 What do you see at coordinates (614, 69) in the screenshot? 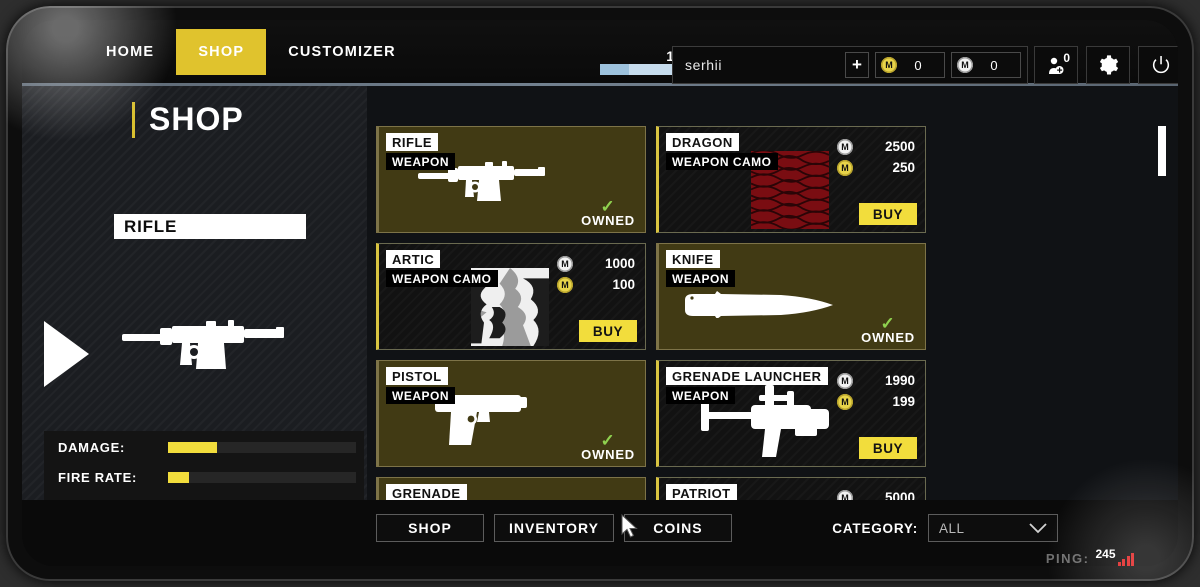
I see `xp-fill` at bounding box center [614, 69].